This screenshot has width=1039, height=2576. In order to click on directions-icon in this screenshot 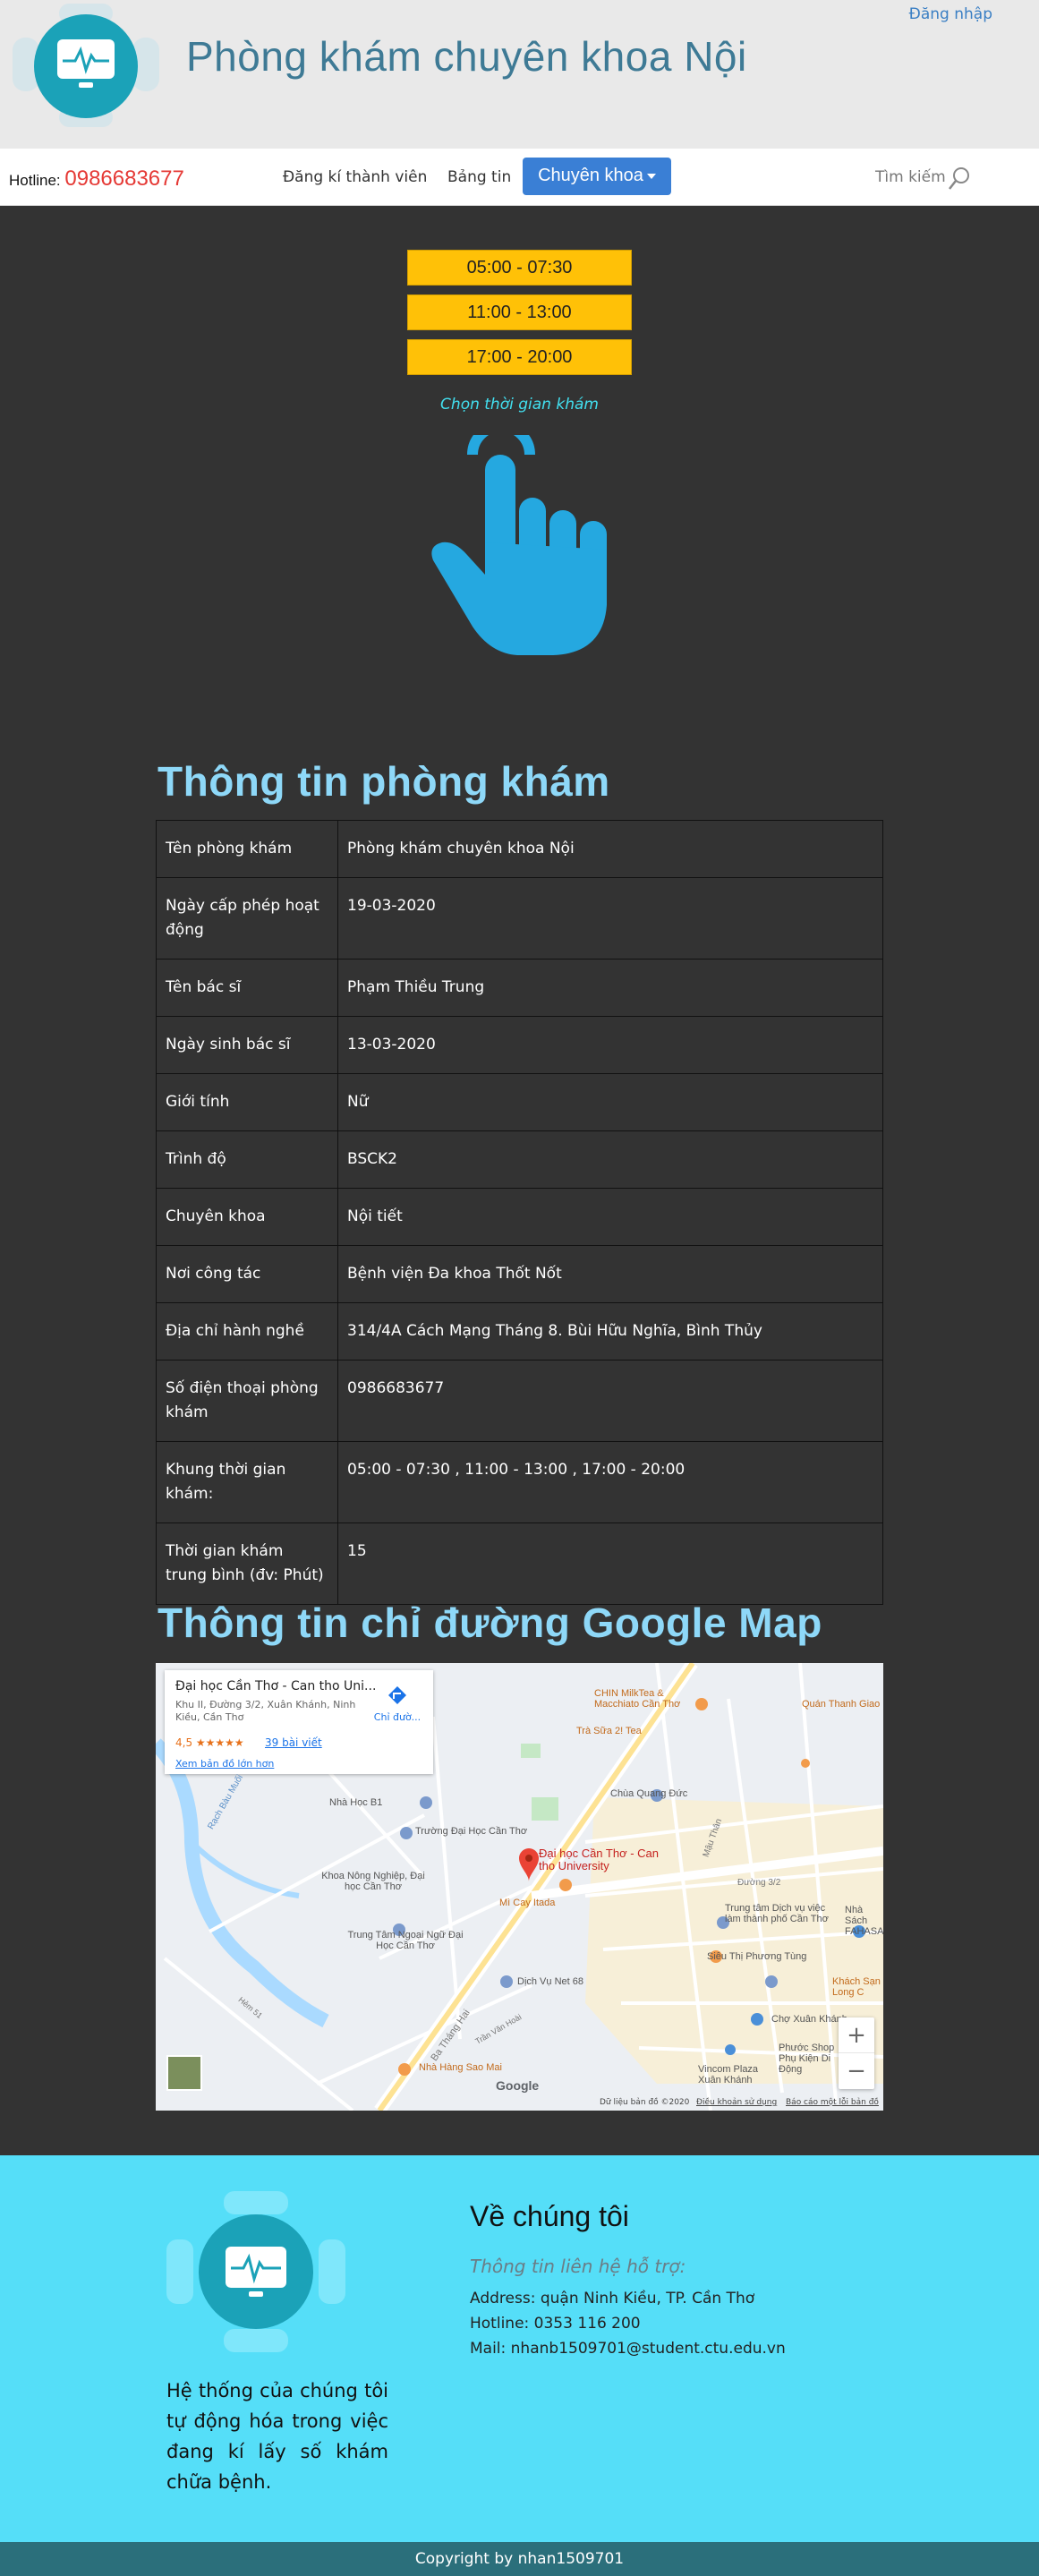, I will do `click(397, 1695)`.